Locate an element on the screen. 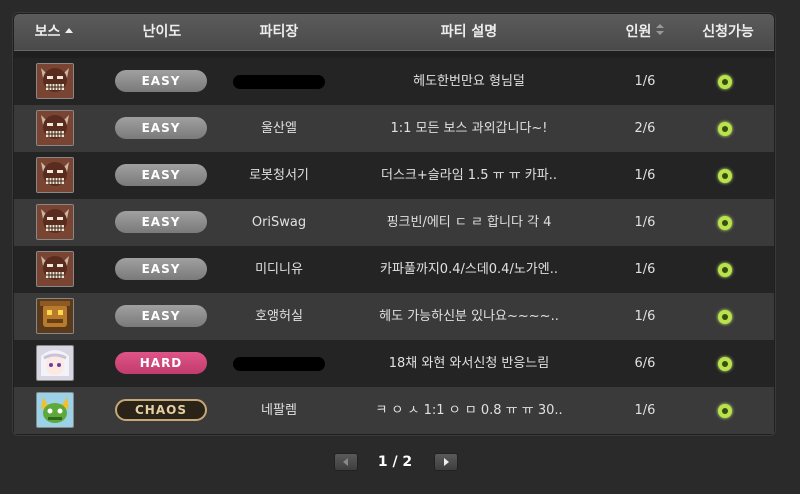 The image size is (800, 494). column-boss-label: 보스 is located at coordinates (47, 32).